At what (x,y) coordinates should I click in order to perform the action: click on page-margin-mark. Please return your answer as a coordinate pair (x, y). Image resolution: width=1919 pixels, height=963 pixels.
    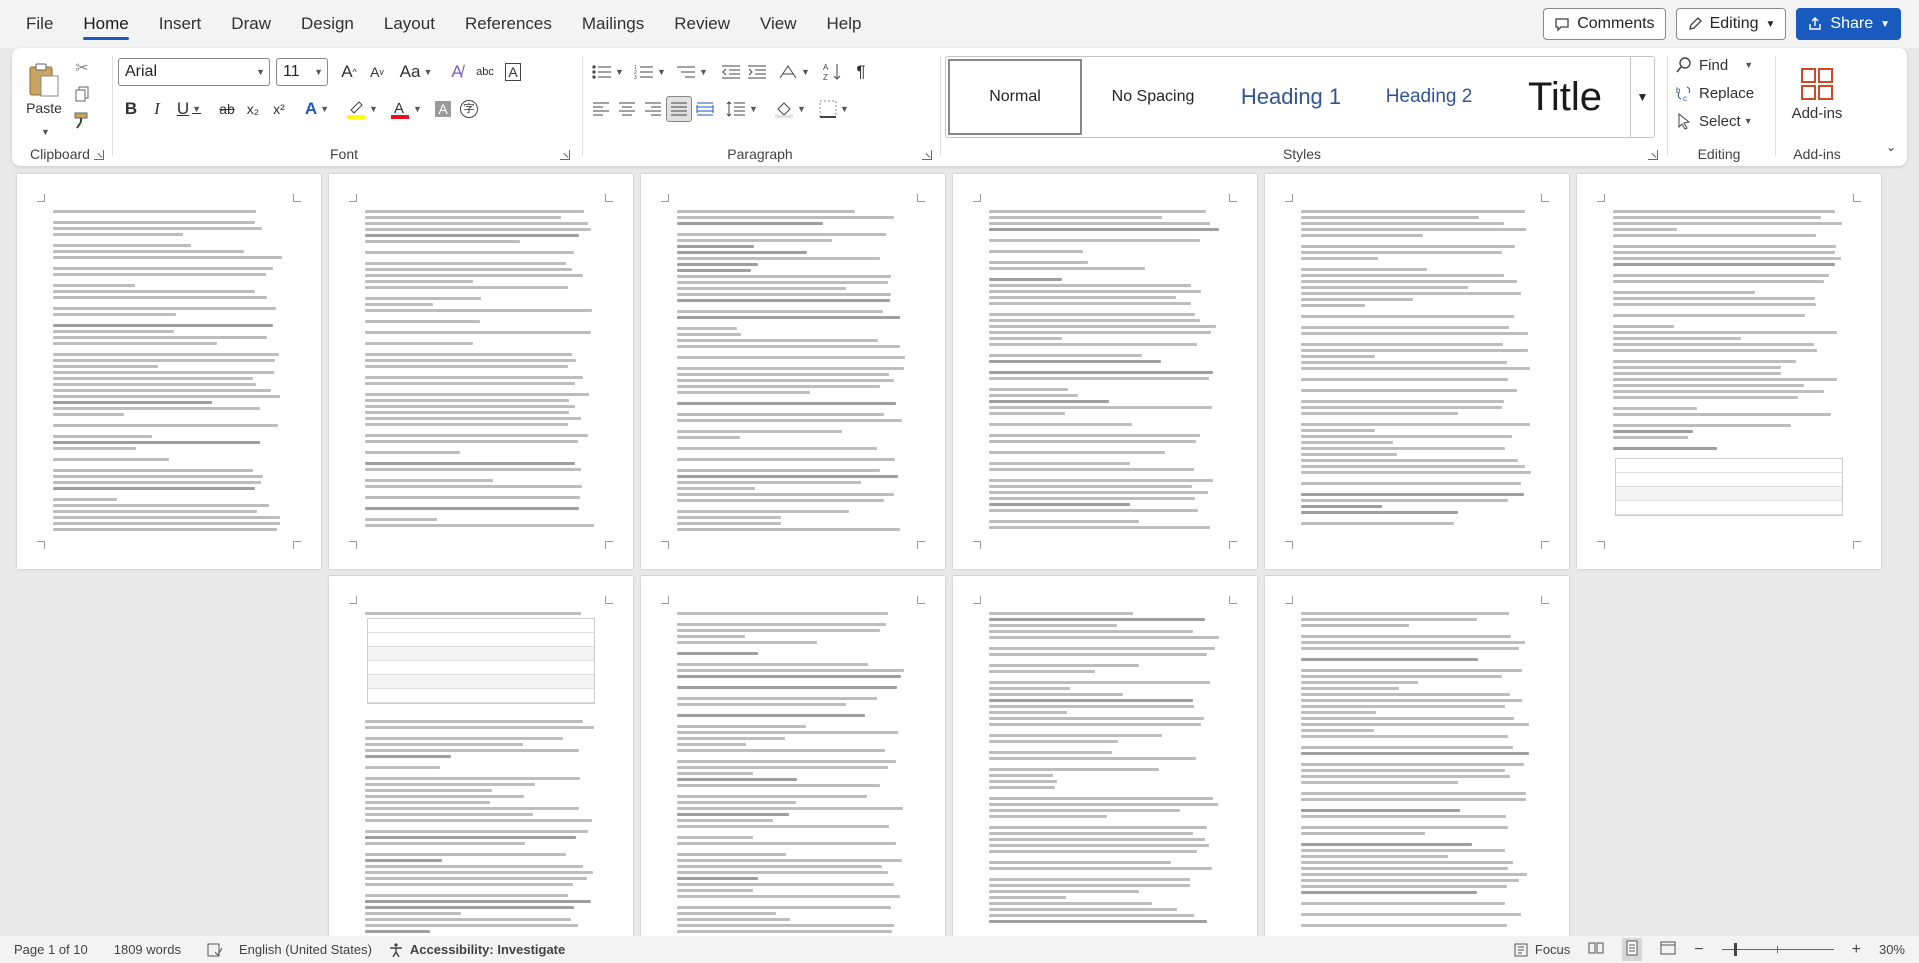
    Looking at the image, I should click on (609, 545).